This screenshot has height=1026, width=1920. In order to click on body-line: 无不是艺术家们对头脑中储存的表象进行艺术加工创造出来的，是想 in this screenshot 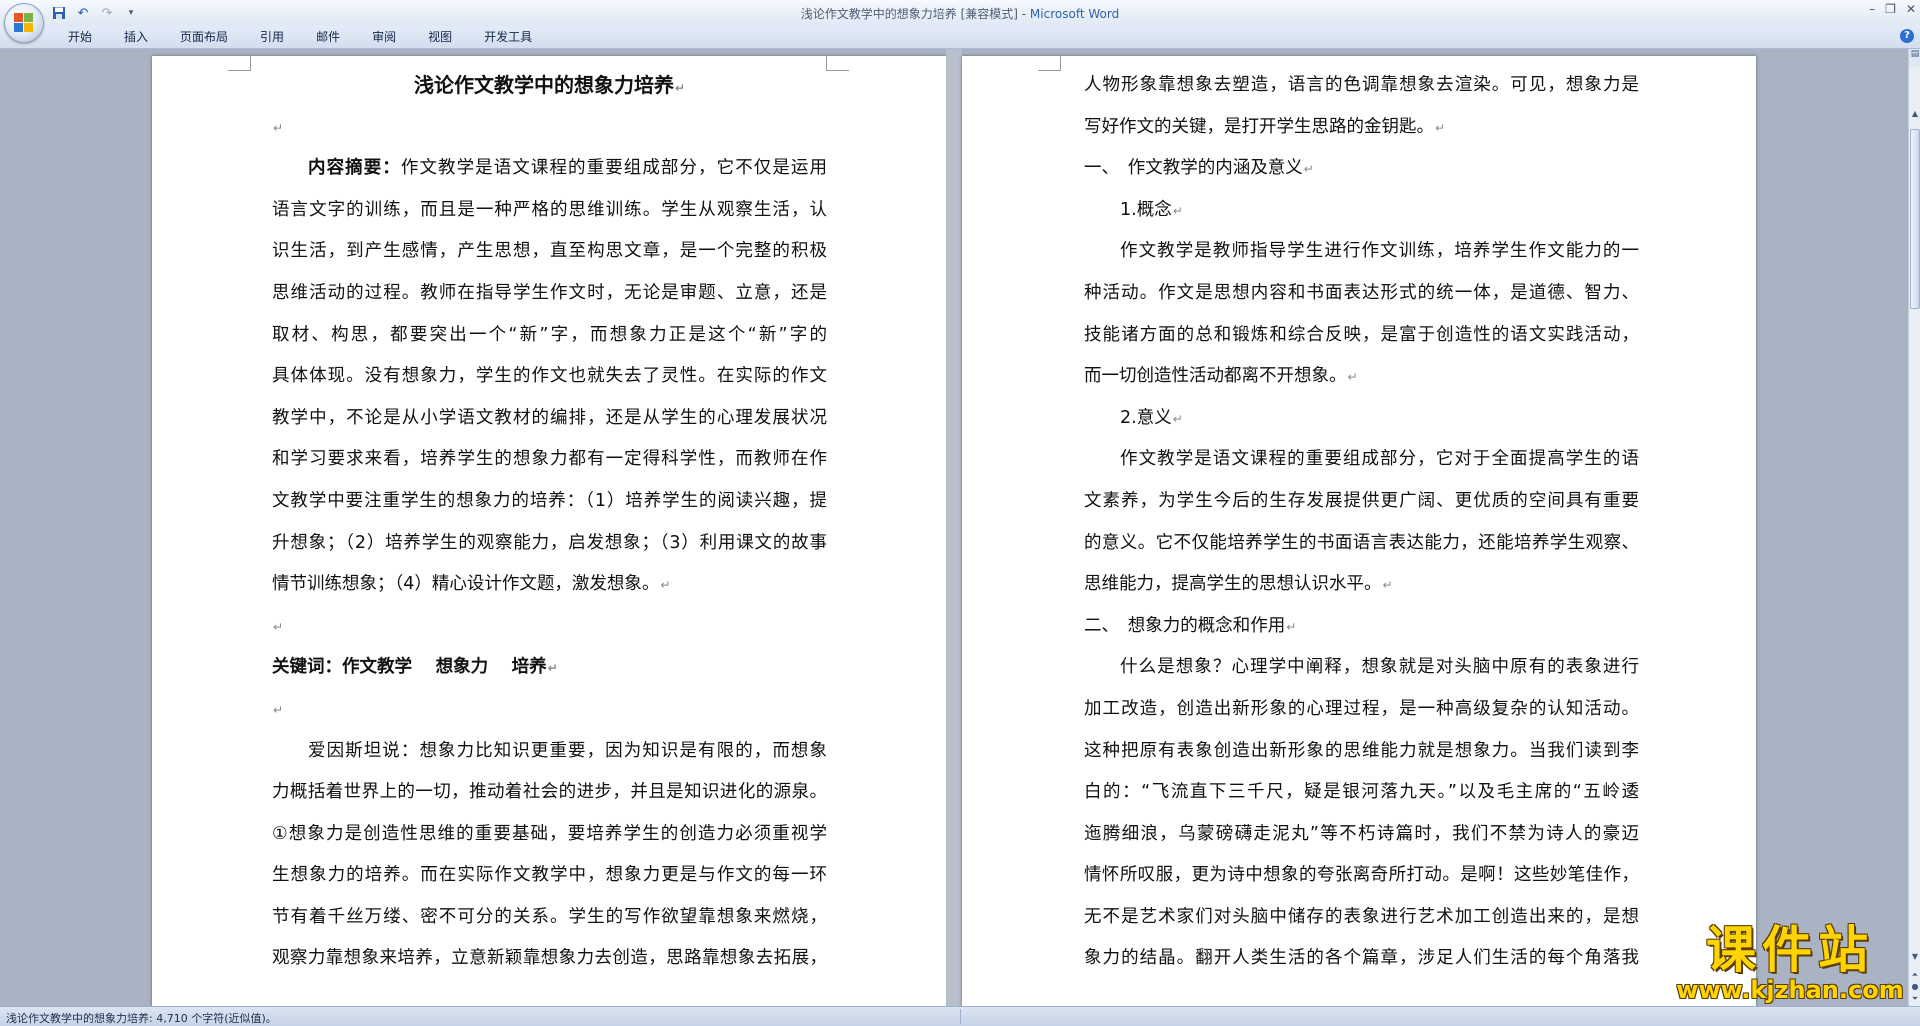, I will do `click(1361, 916)`.